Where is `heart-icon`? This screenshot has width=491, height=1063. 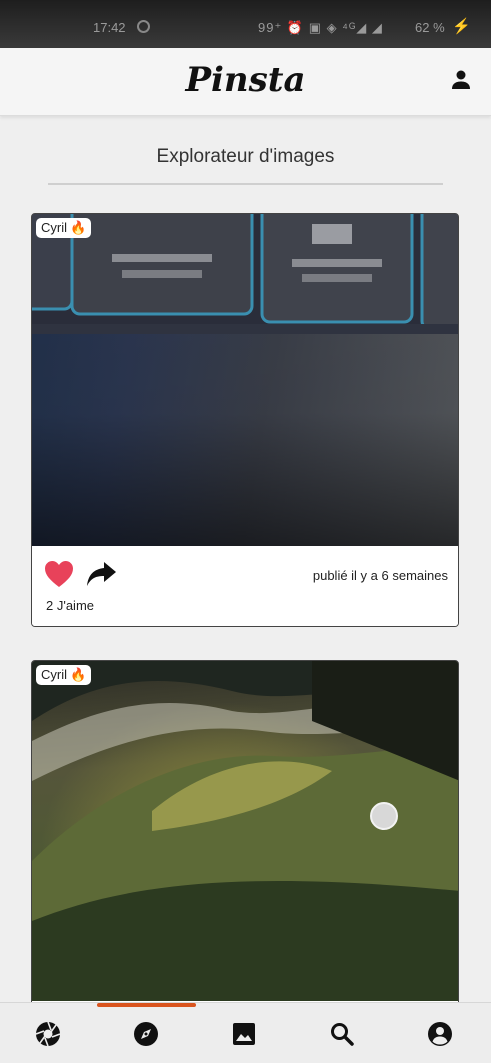
heart-icon is located at coordinates (59, 574).